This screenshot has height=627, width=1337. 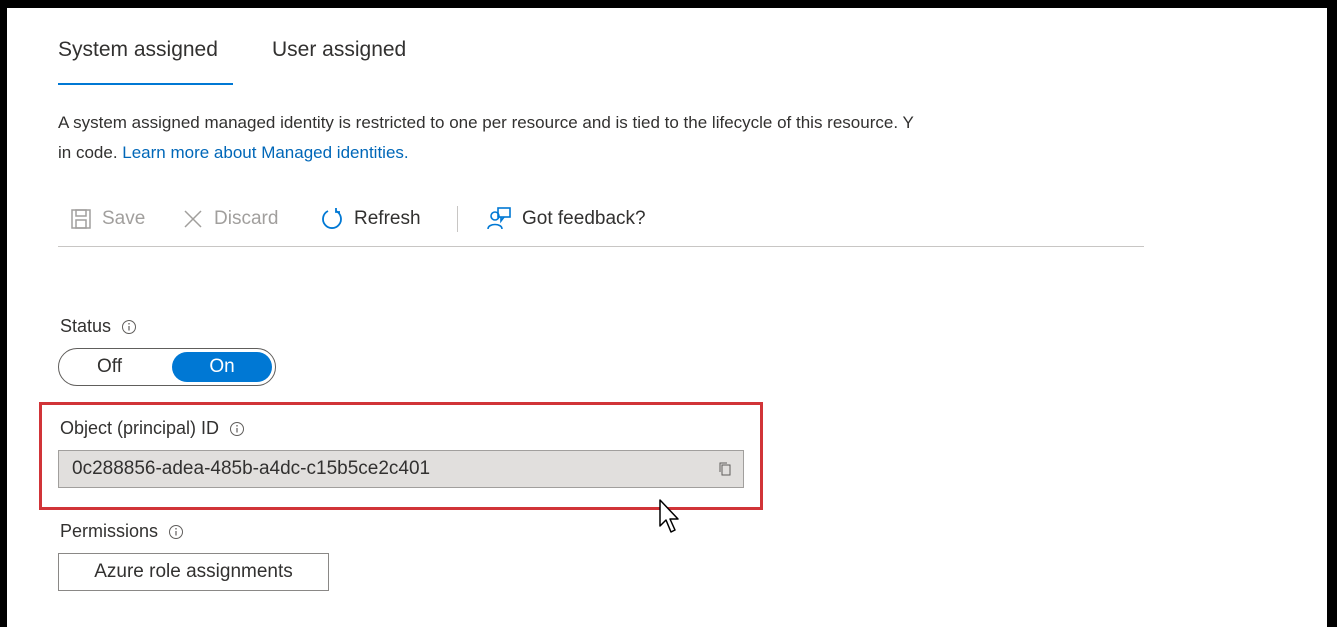 What do you see at coordinates (140, 428) in the screenshot?
I see `object-id-label: Object (principal) ID` at bounding box center [140, 428].